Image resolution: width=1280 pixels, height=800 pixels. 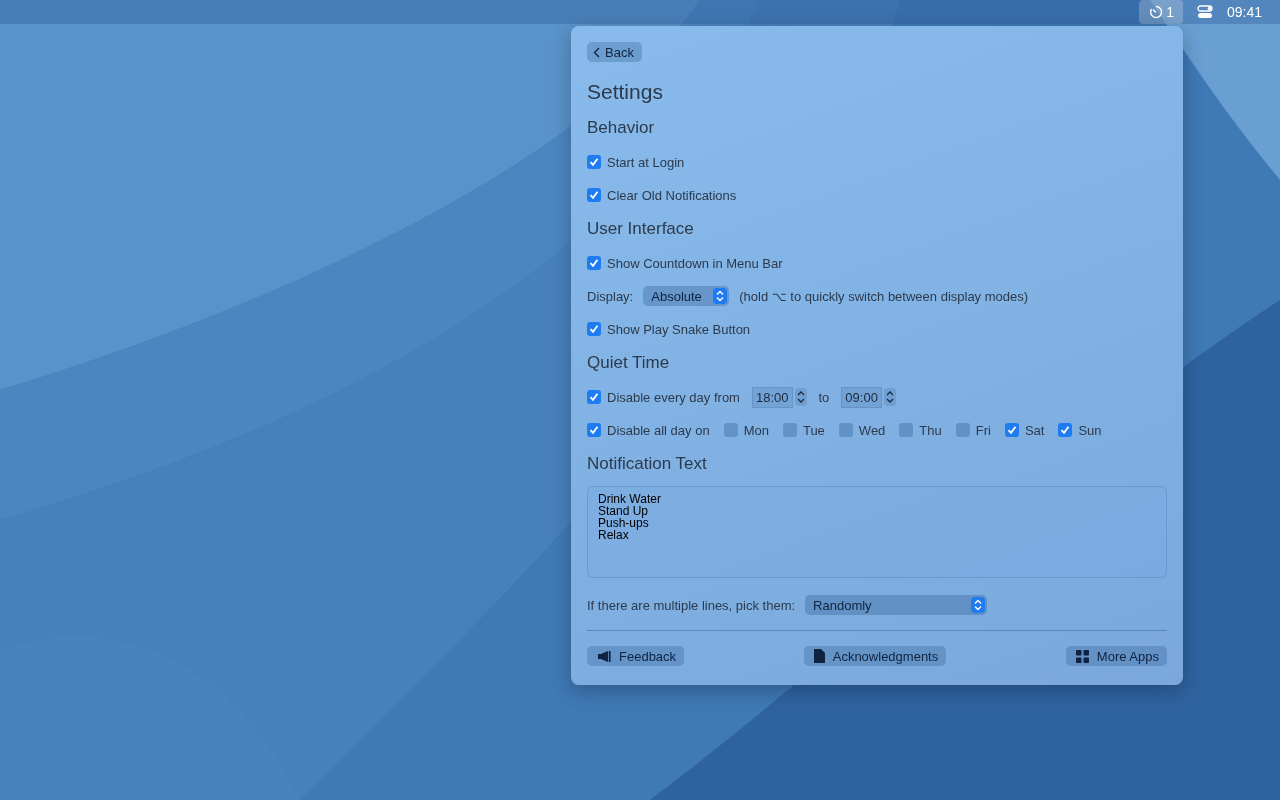 I want to click on separator-text: to, so click(x=824, y=397).